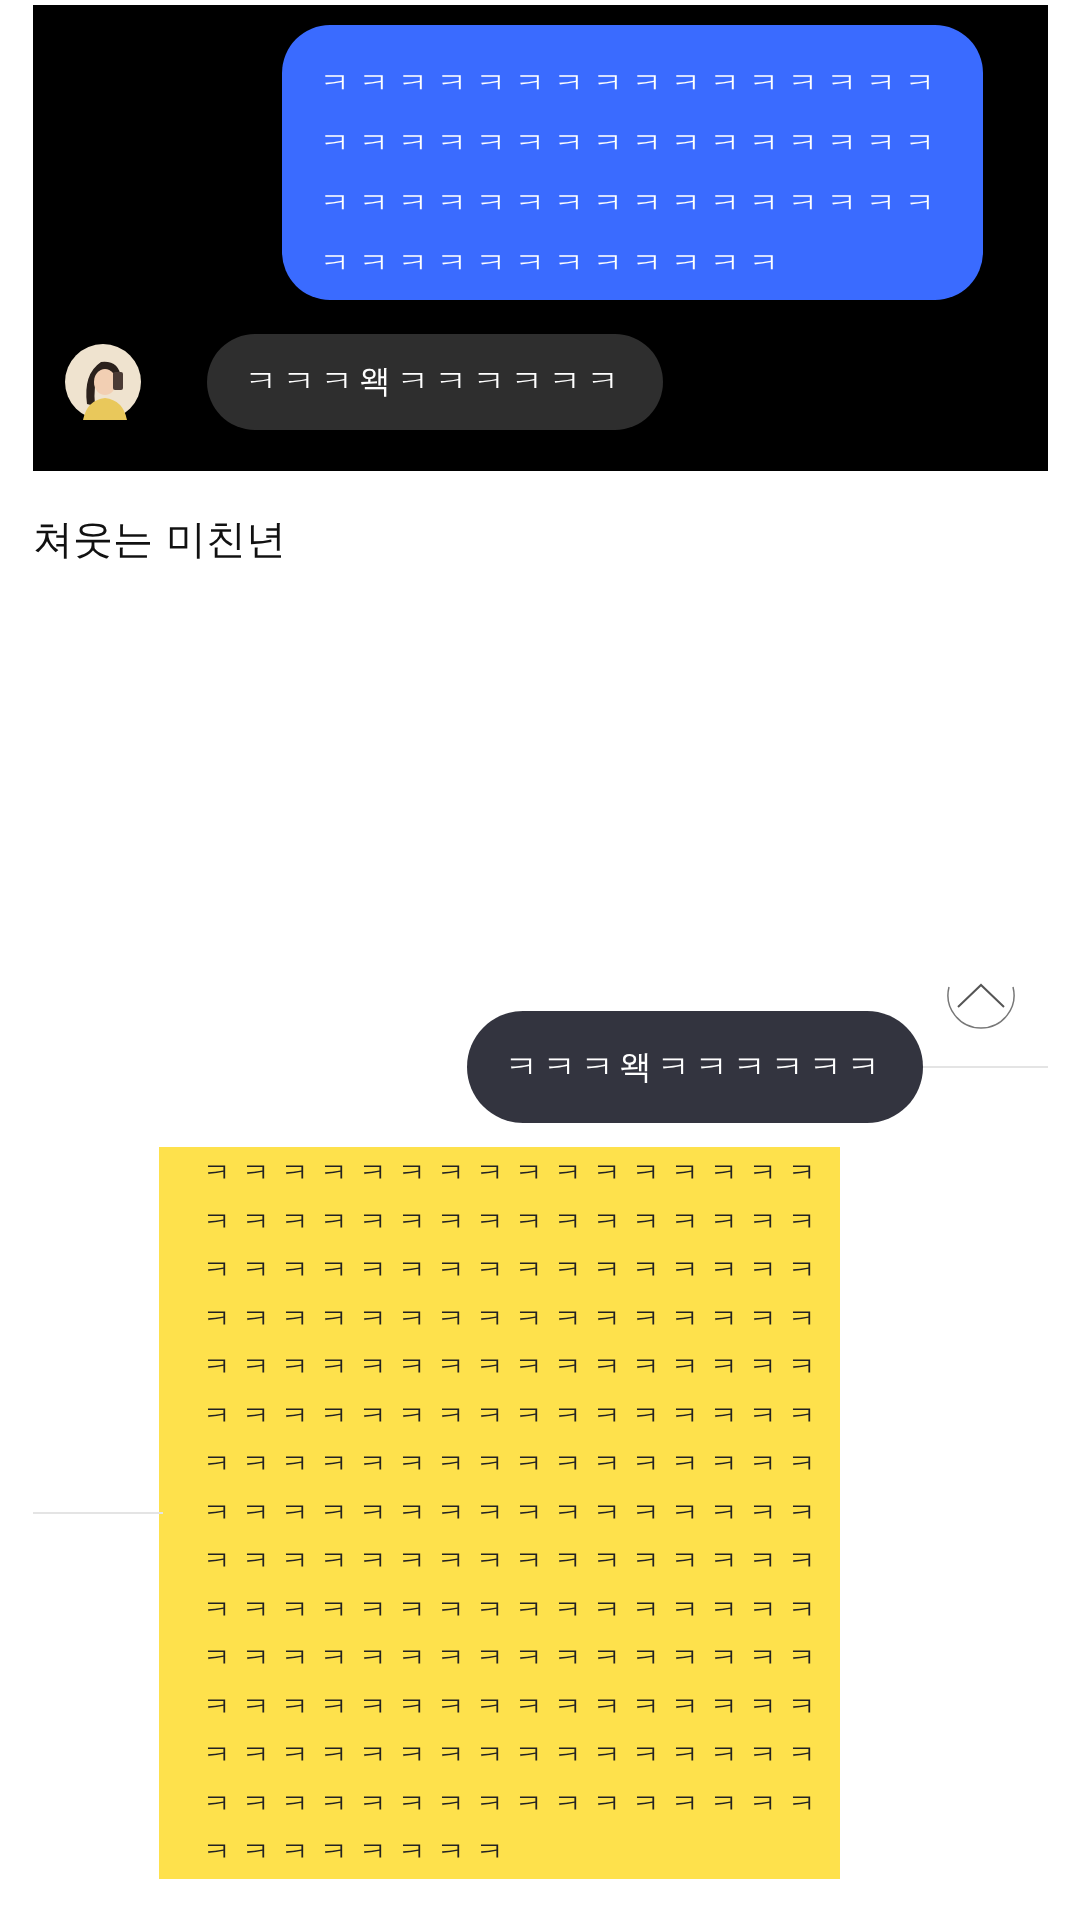 The width and height of the screenshot is (1080, 1914). I want to click on post-caption: 쳐웃는 미친년, so click(160, 539).